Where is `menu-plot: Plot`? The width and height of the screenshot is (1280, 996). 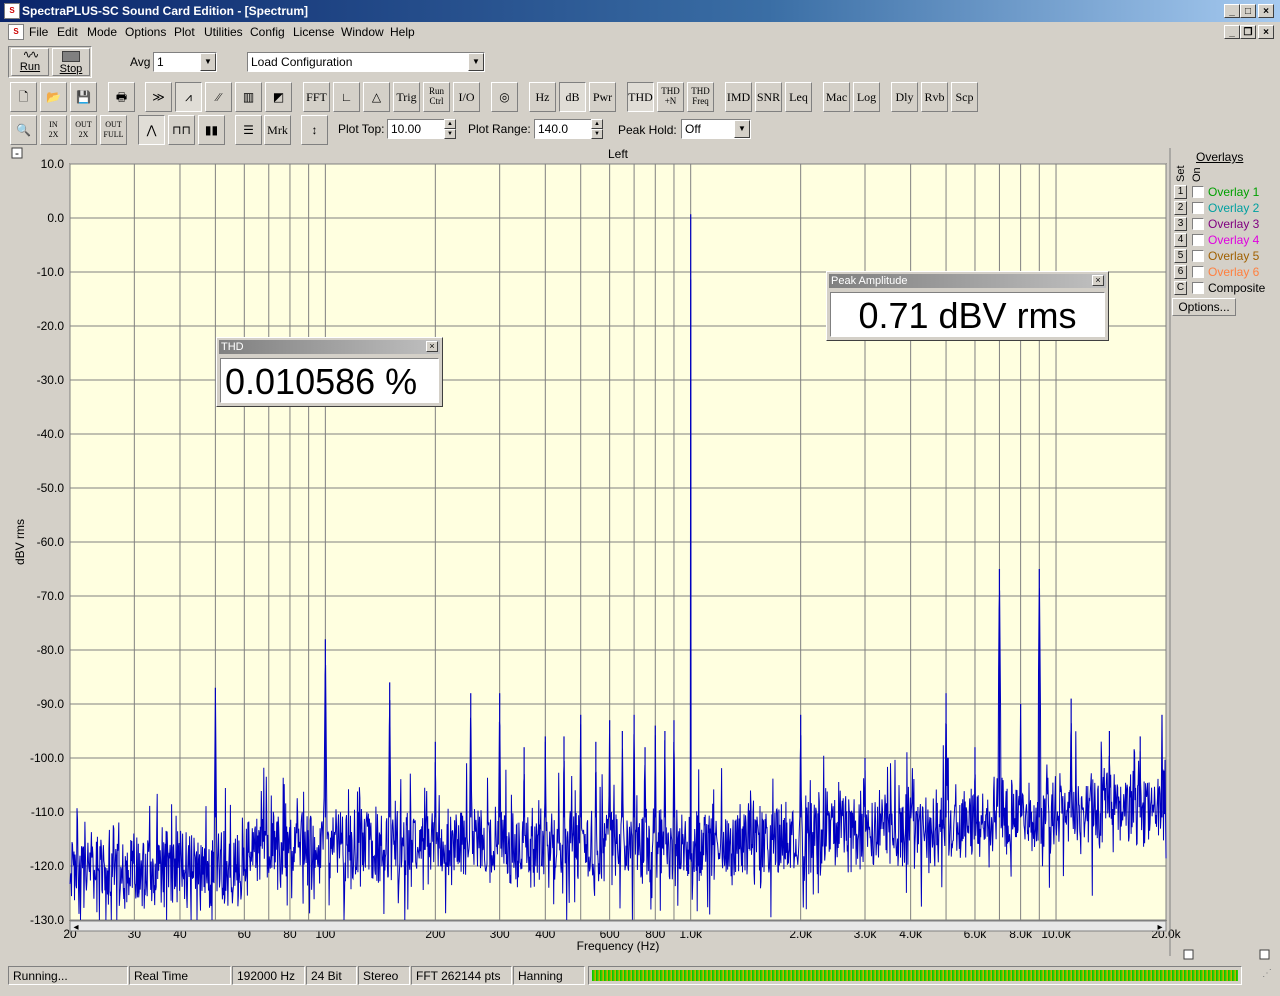
menu-plot: Plot is located at coordinates (184, 32).